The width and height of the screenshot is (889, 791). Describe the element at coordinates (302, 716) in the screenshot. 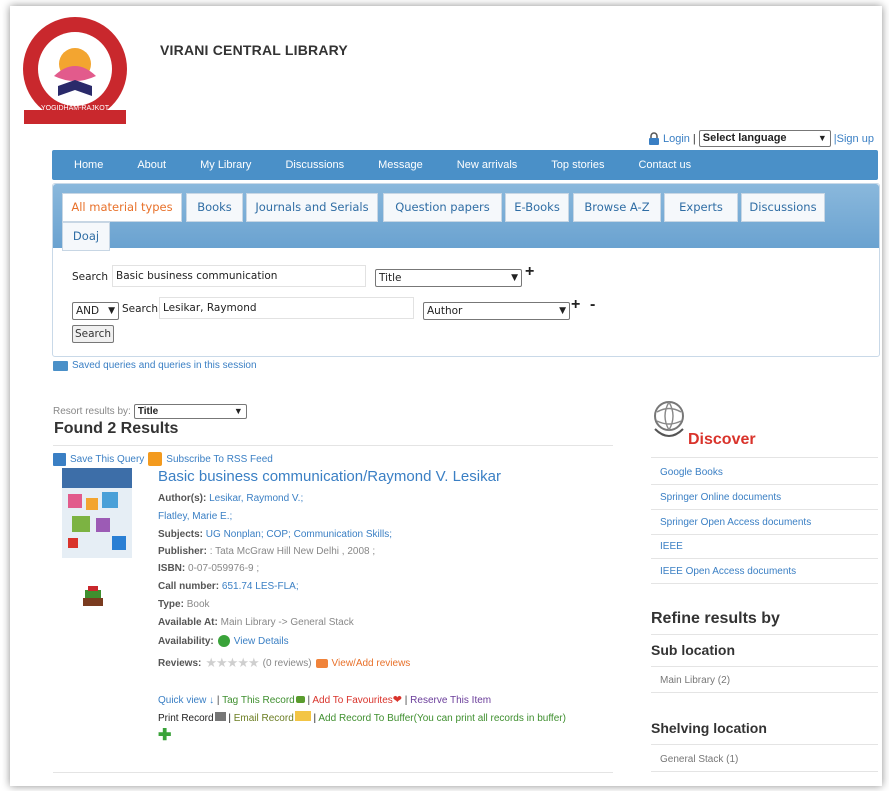

I see `envelope-icon` at that location.